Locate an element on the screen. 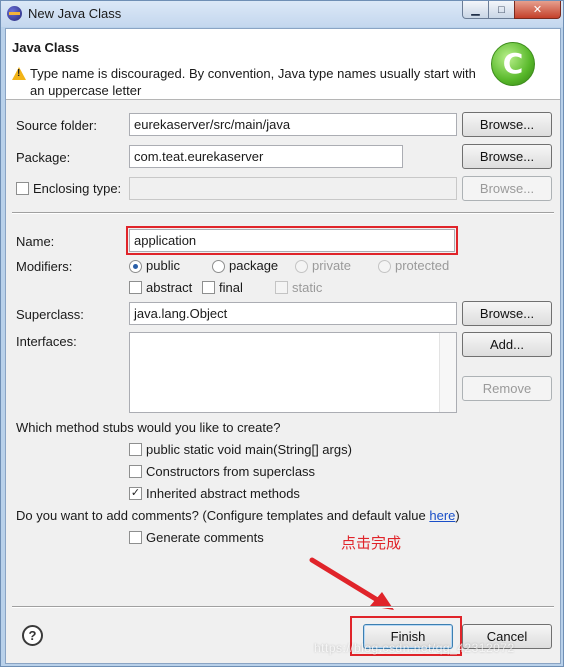  window-title: New Java Class is located at coordinates (75, 13).